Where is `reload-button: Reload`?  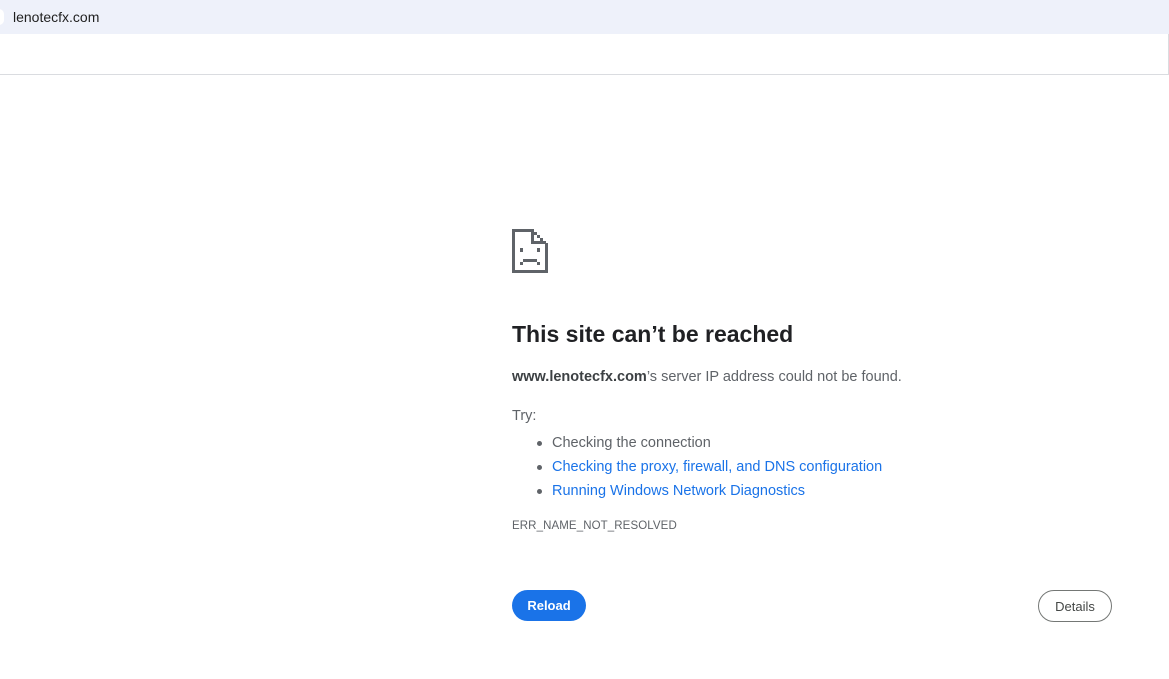 reload-button: Reload is located at coordinates (549, 605).